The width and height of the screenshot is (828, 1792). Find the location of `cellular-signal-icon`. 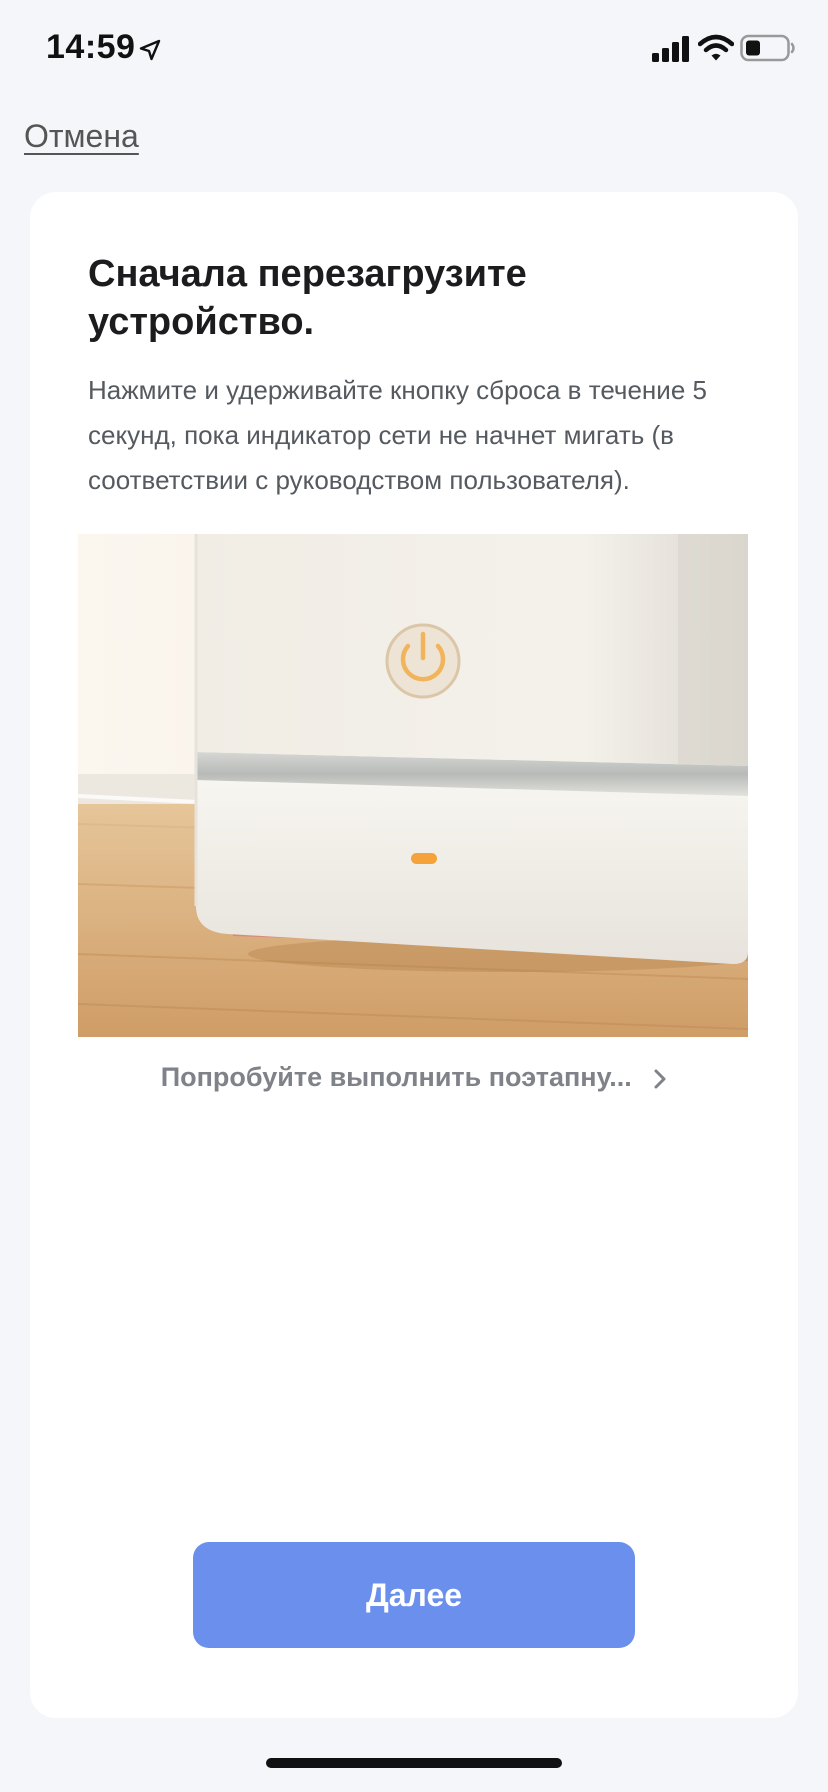

cellular-signal-icon is located at coordinates (670, 49).